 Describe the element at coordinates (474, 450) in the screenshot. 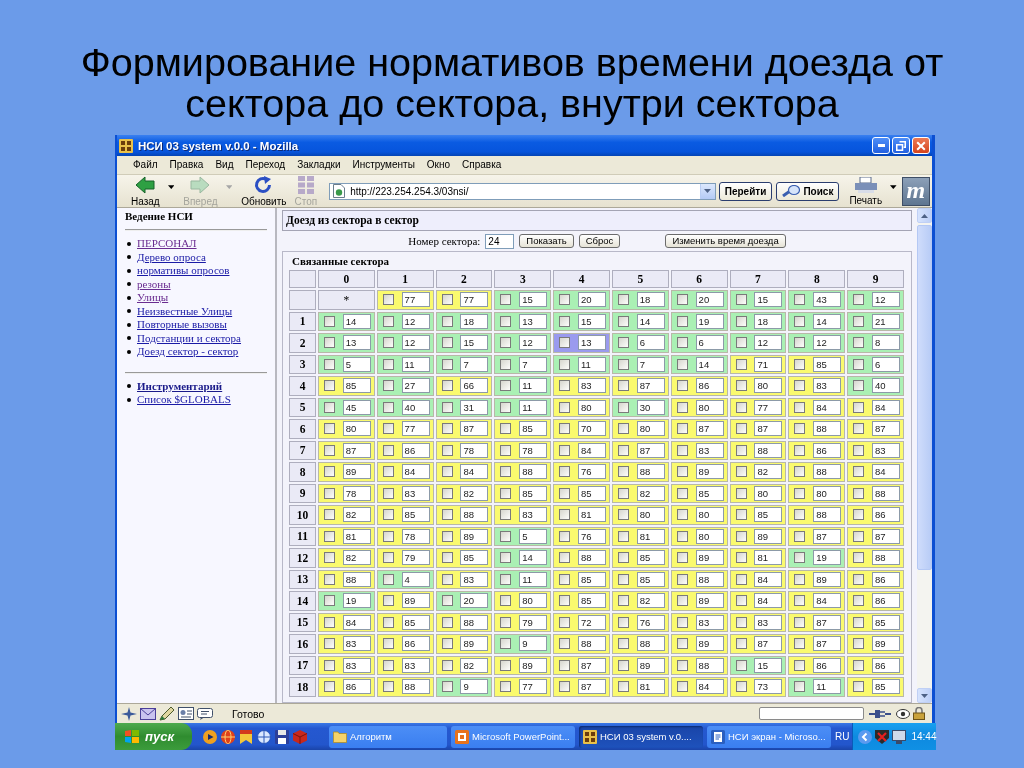

I see `time-field: 78` at that location.